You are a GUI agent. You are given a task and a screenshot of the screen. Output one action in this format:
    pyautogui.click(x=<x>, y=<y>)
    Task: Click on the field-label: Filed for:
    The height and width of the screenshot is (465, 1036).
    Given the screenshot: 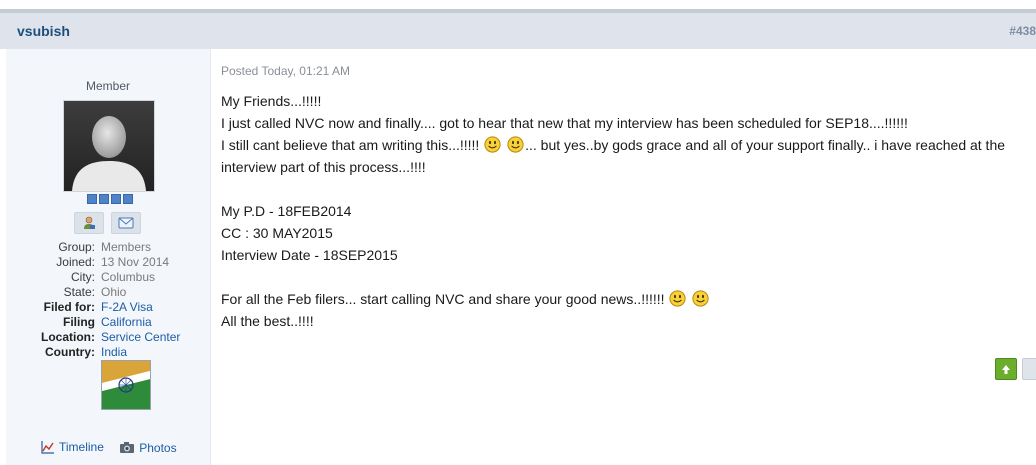 What is the action you would take?
    pyautogui.click(x=69, y=307)
    